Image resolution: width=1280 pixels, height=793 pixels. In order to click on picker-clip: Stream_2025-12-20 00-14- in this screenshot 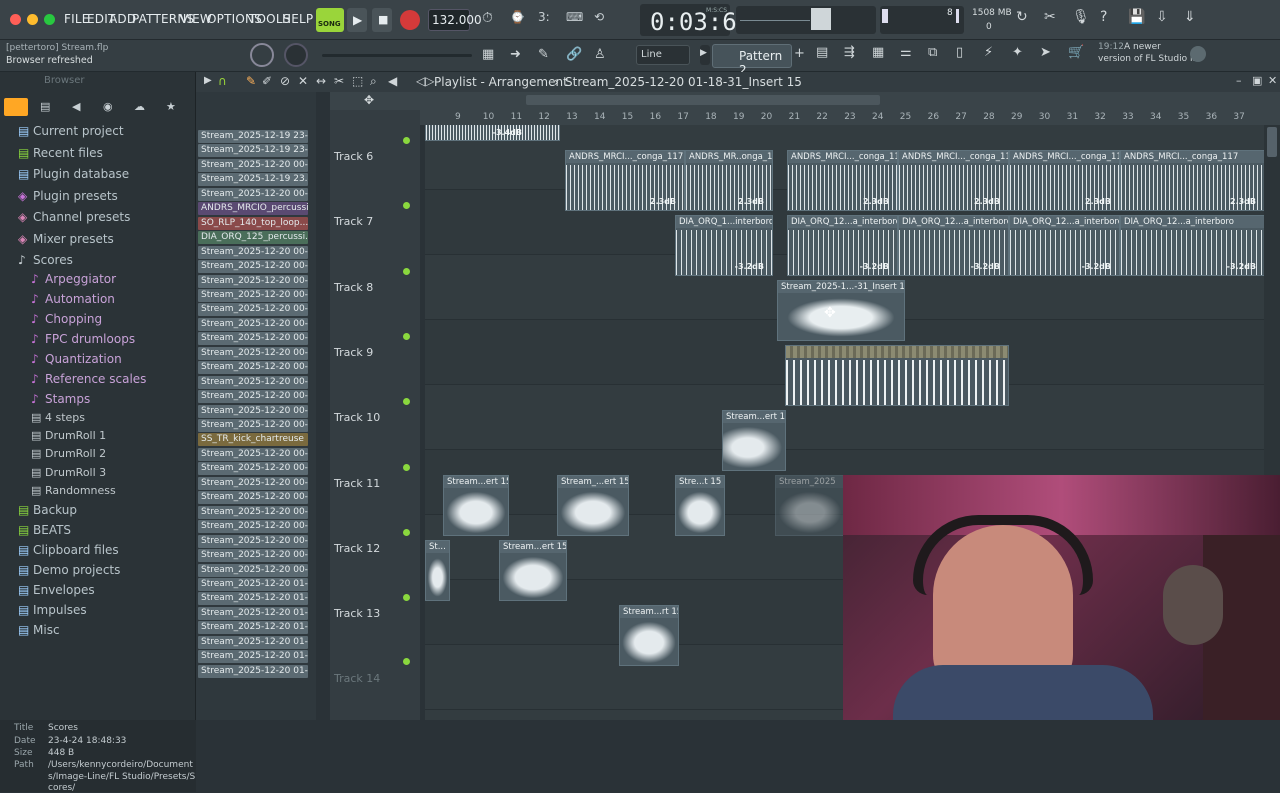, I will do `click(253, 252)`.